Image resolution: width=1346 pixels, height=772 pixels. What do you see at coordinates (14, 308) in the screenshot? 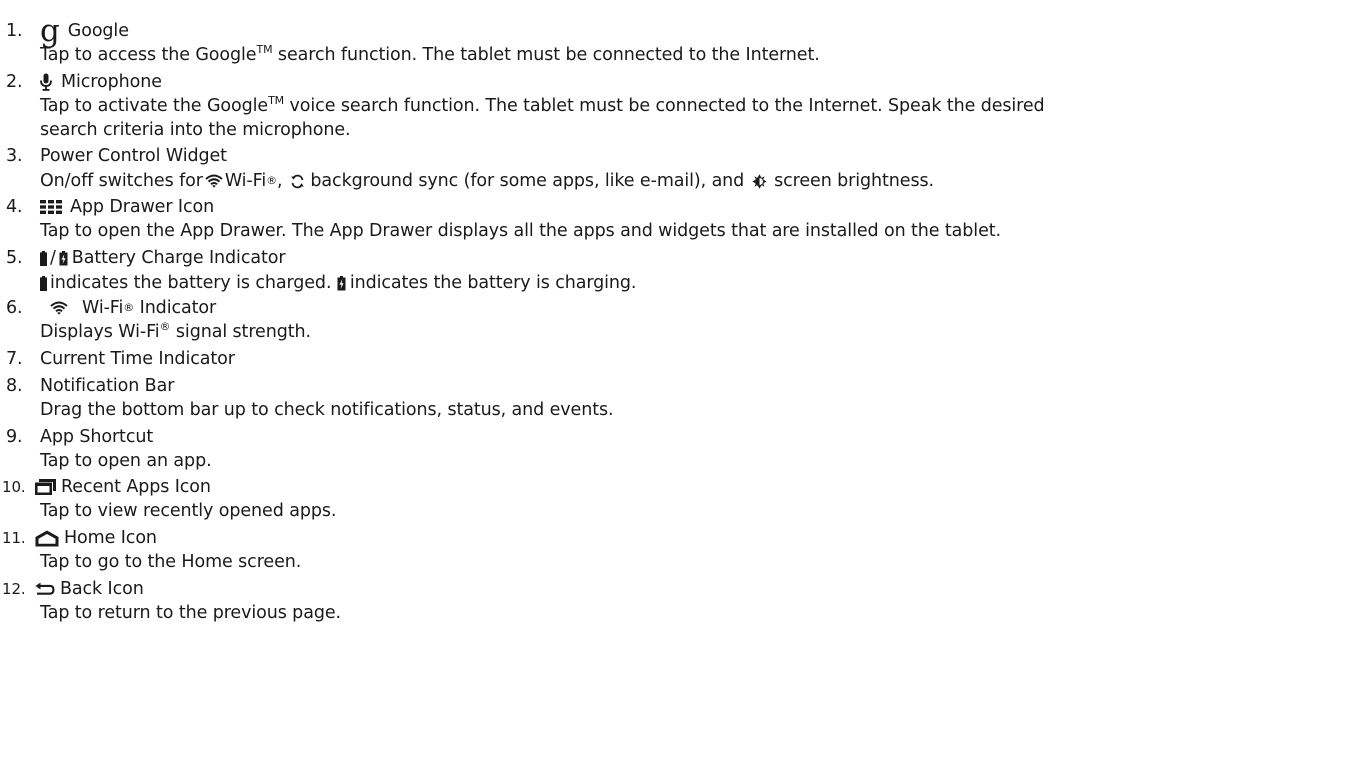
I see `item-number: 6.` at bounding box center [14, 308].